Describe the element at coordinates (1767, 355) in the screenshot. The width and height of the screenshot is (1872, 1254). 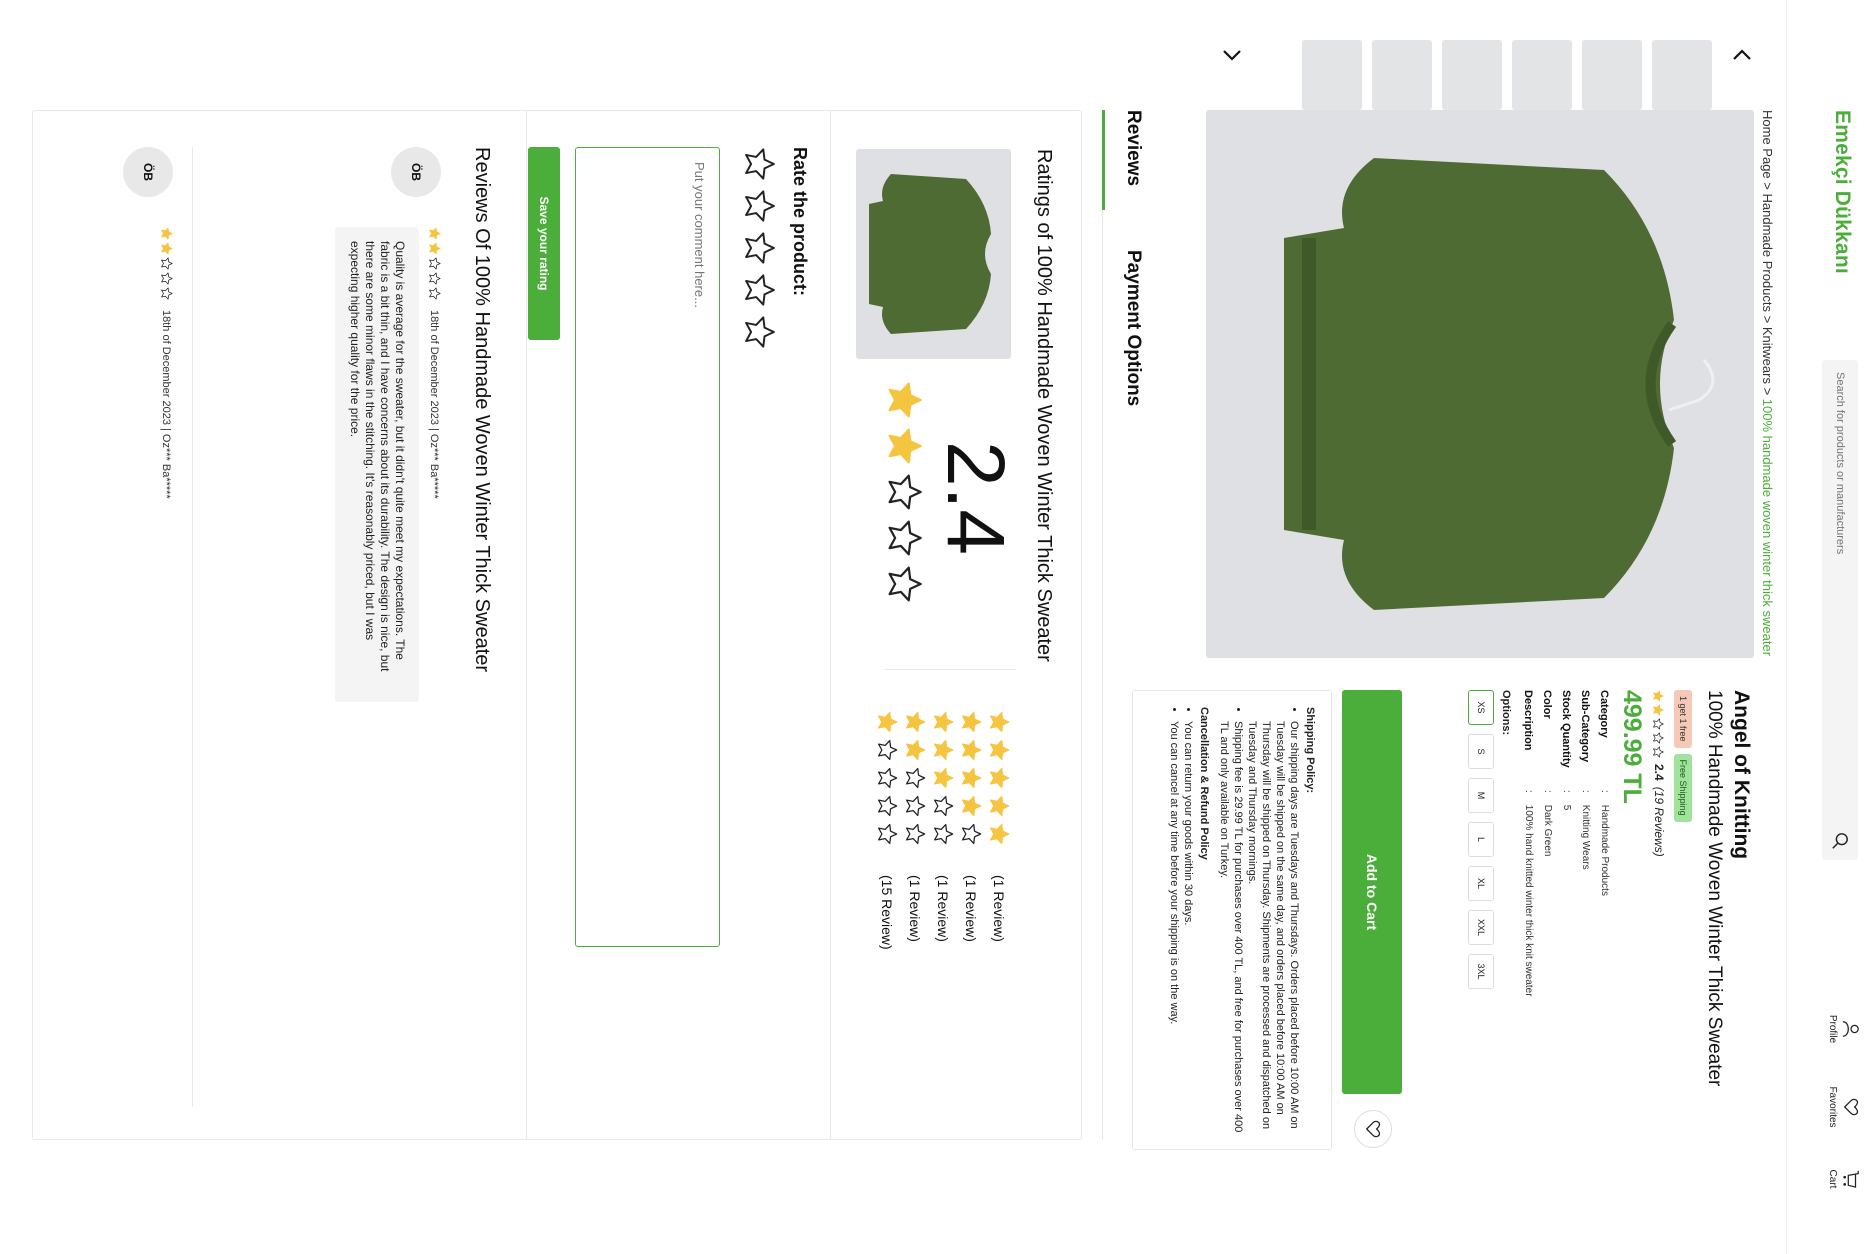
I see `breadcrumb-knitwears: Knitwears` at that location.